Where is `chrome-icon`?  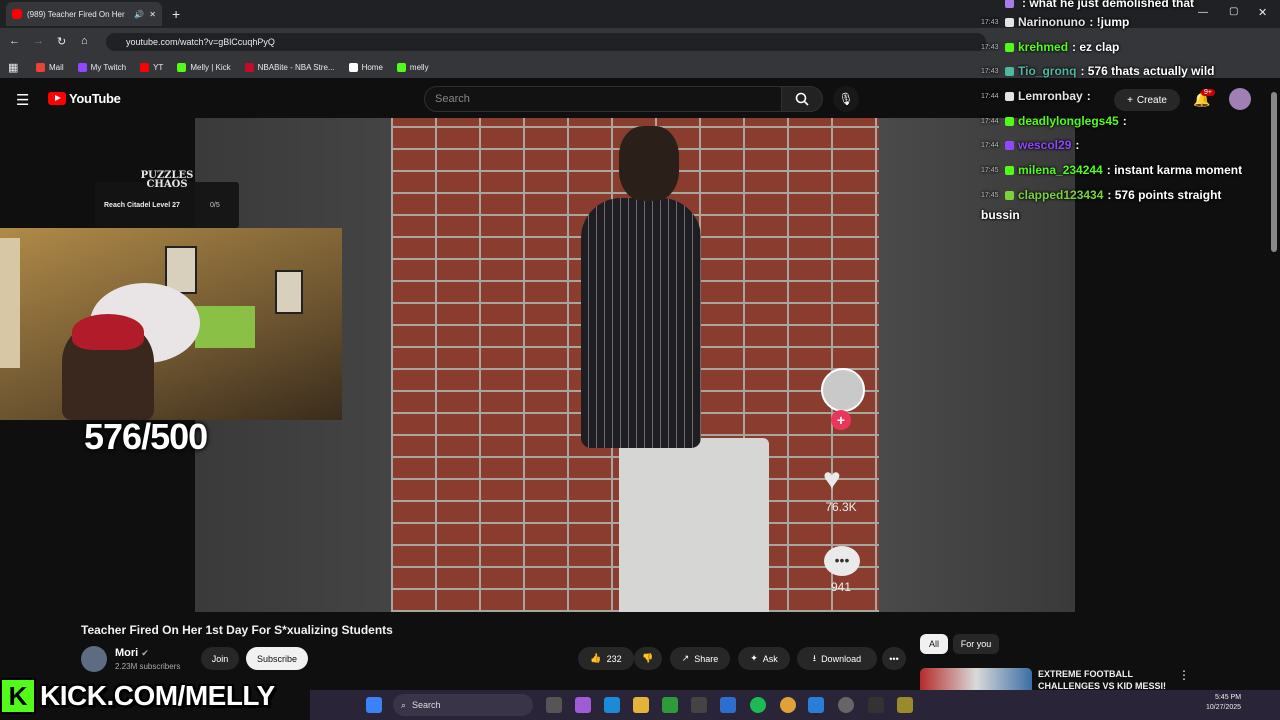
chrome-icon is located at coordinates (788, 705).